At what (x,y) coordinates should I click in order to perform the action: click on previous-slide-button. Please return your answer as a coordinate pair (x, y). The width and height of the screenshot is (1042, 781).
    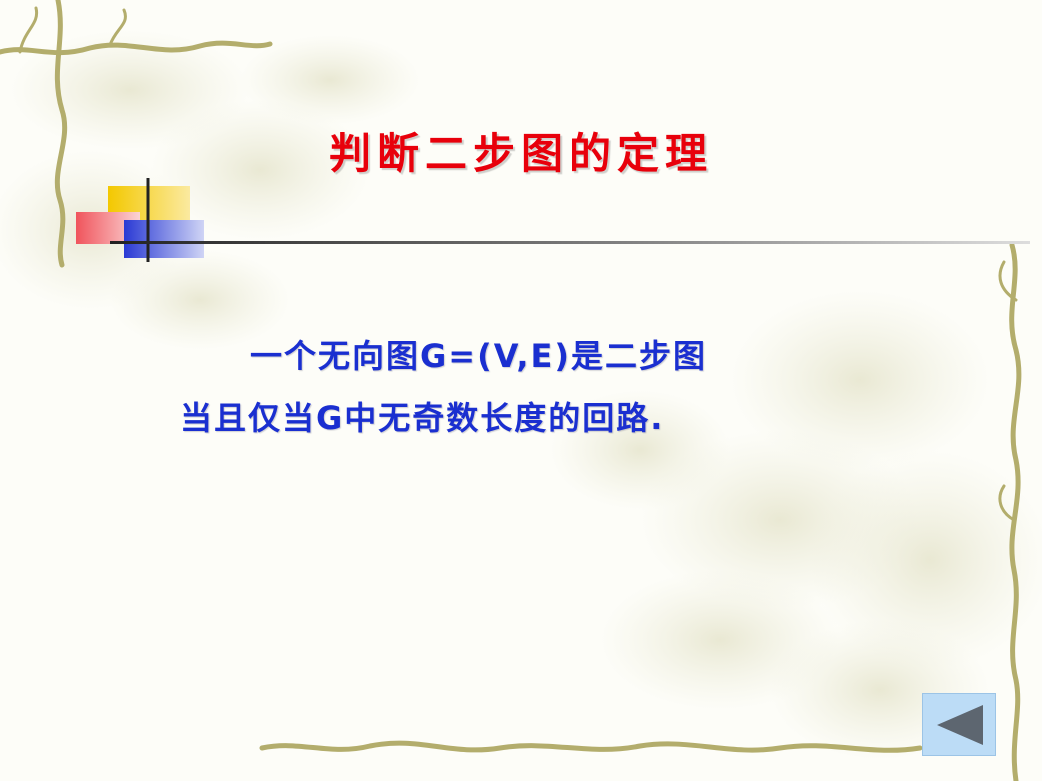
    Looking at the image, I should click on (959, 724).